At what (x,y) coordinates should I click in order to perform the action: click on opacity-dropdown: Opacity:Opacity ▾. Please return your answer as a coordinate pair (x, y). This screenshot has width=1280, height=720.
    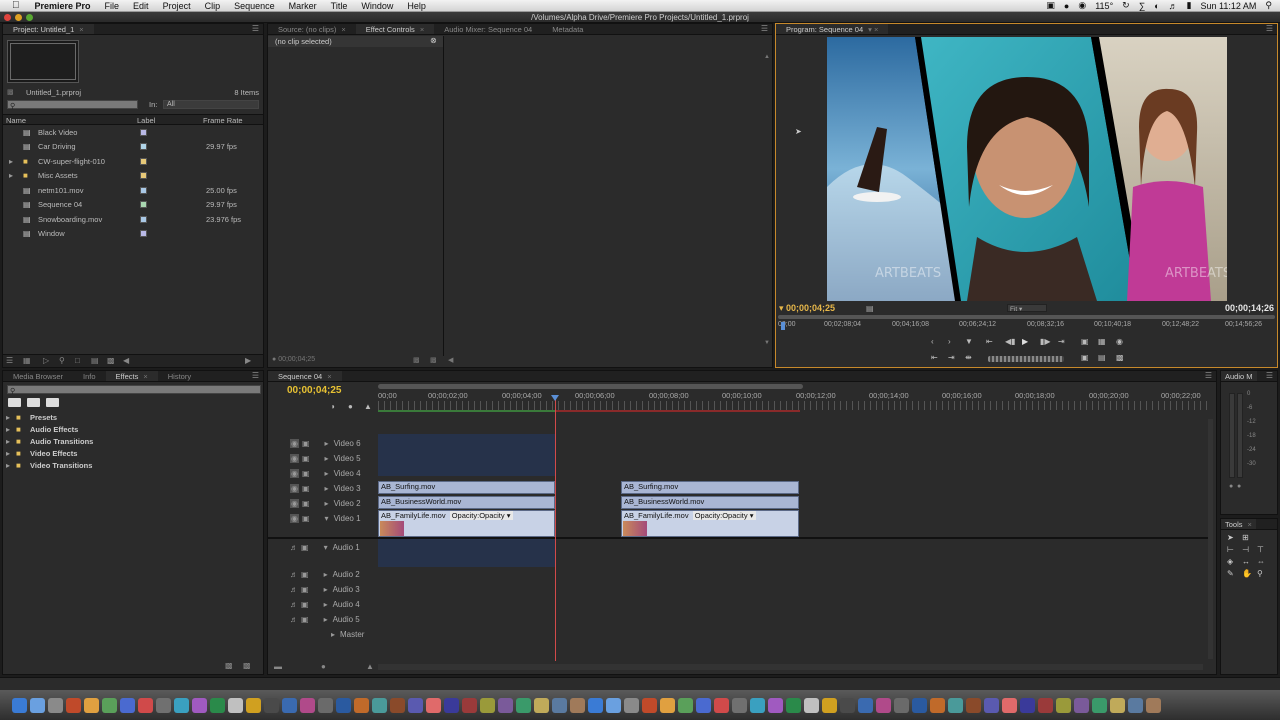
    Looking at the image, I should click on (724, 515).